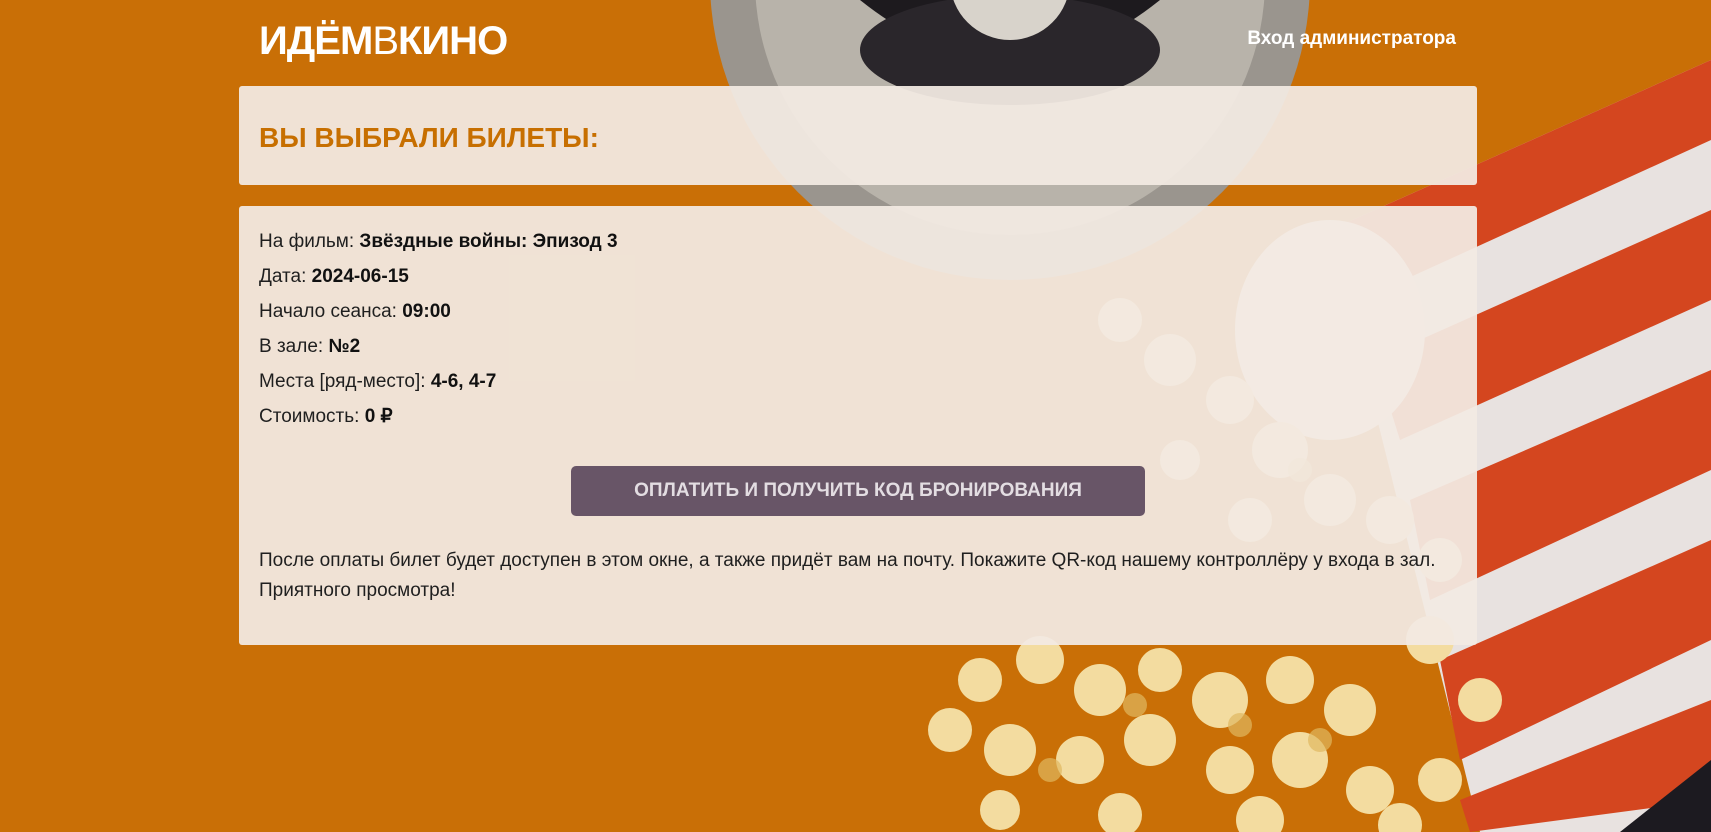 This screenshot has width=1711, height=832. I want to click on ticket-seats-label: Места [ряд-место]:, so click(345, 381).